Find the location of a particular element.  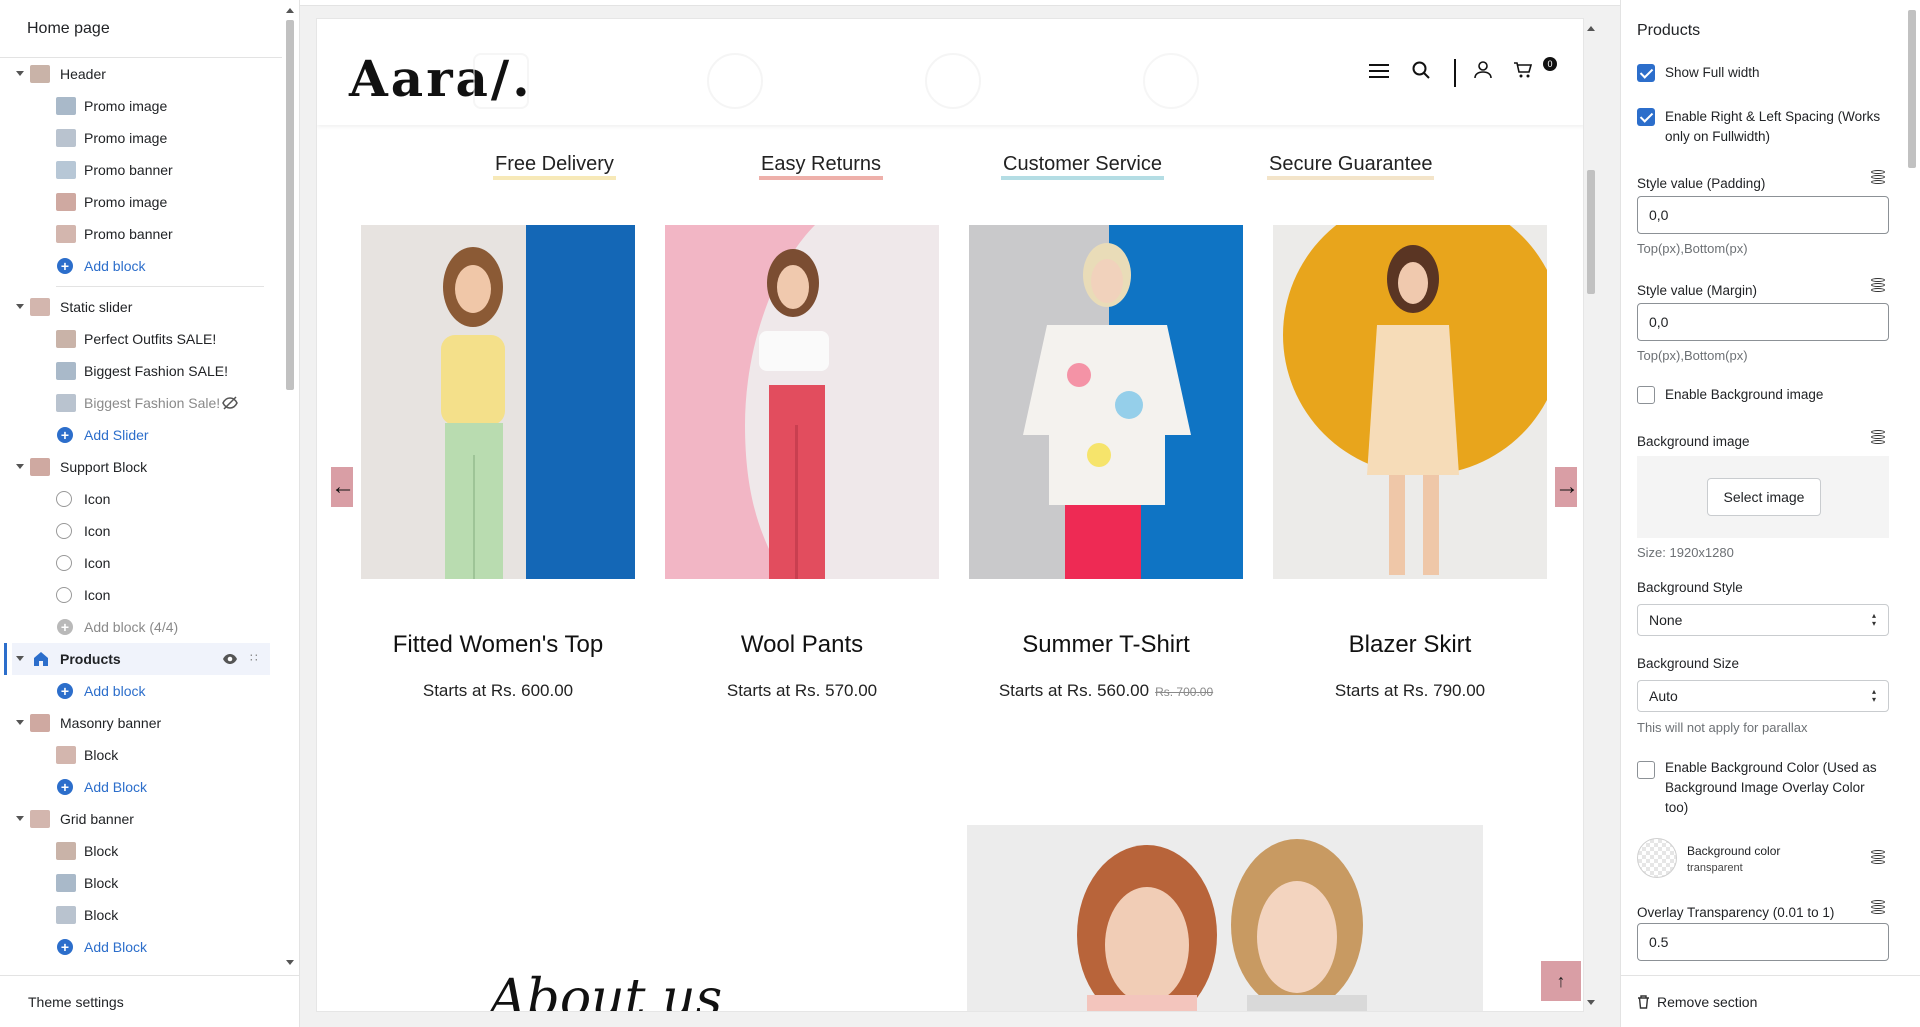

user-icon is located at coordinates (1483, 73).